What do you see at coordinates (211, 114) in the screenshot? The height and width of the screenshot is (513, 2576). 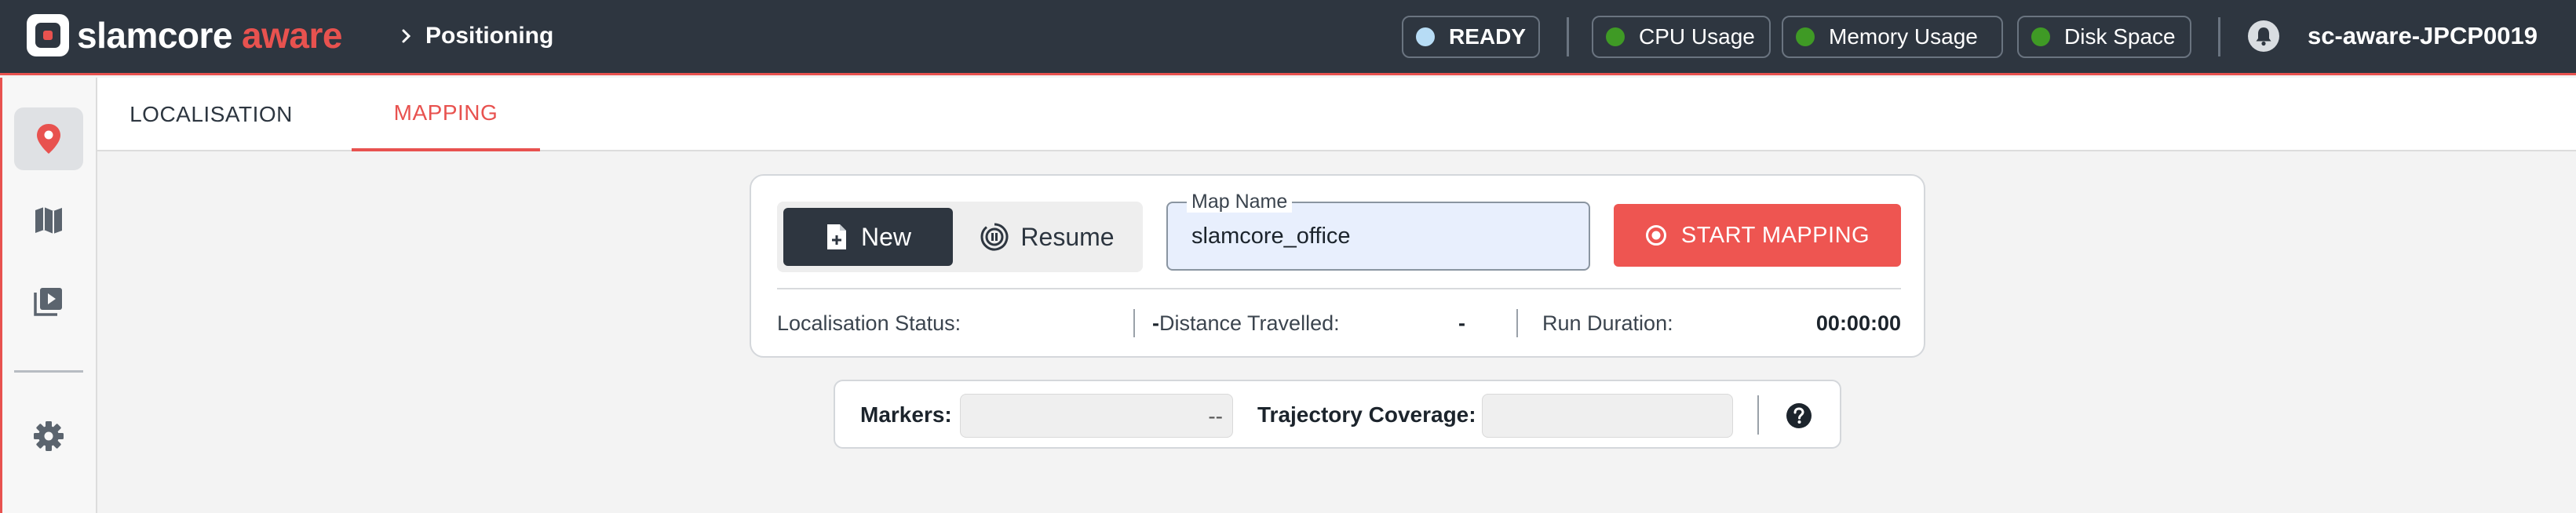 I see `tab-localisation: LOCALISATION` at bounding box center [211, 114].